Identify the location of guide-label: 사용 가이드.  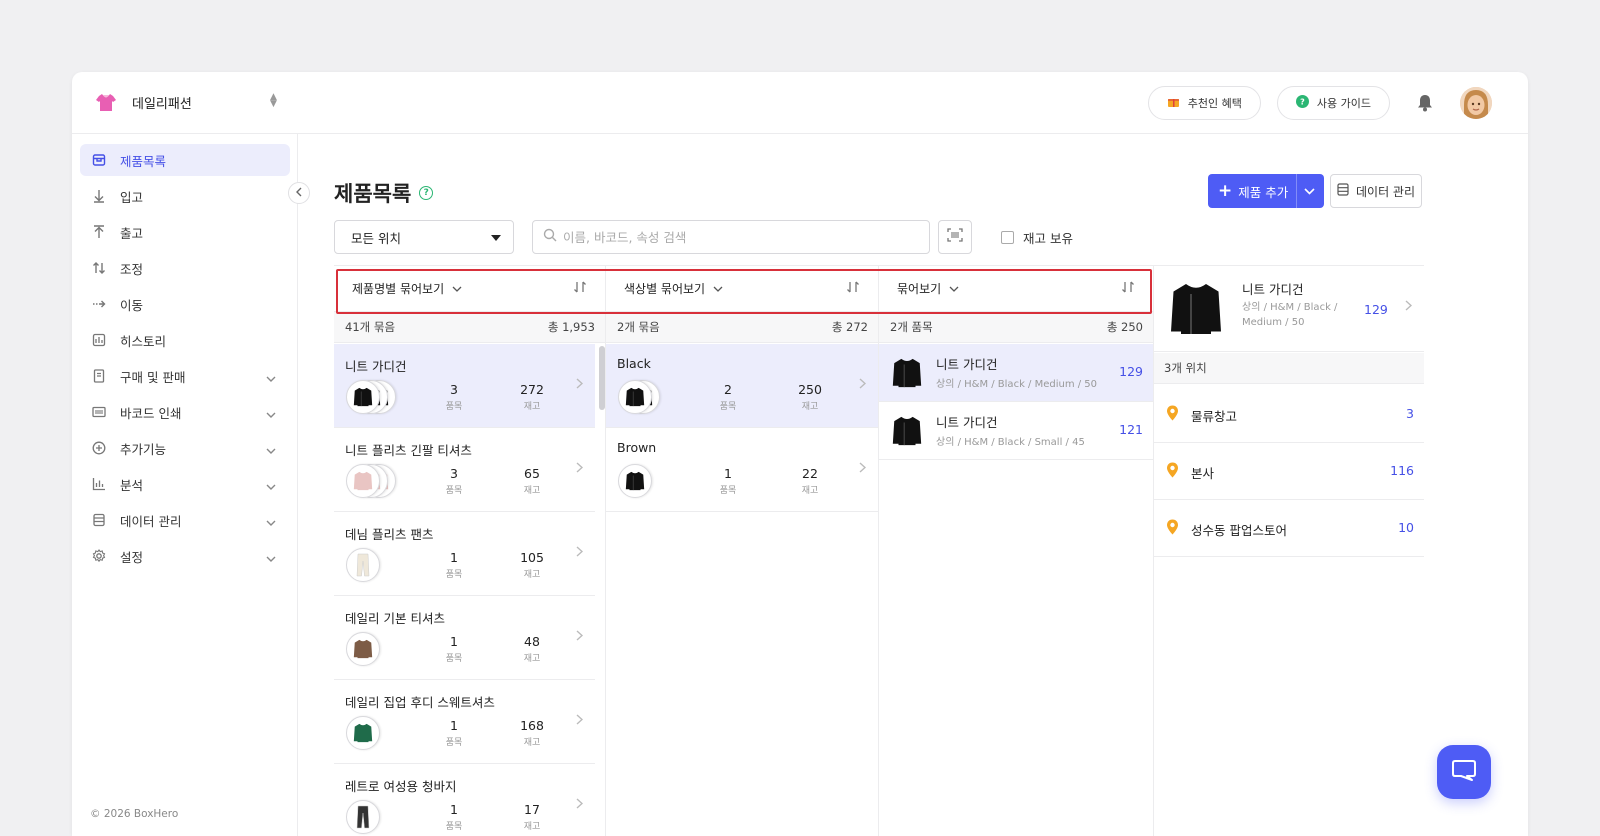
(1343, 103).